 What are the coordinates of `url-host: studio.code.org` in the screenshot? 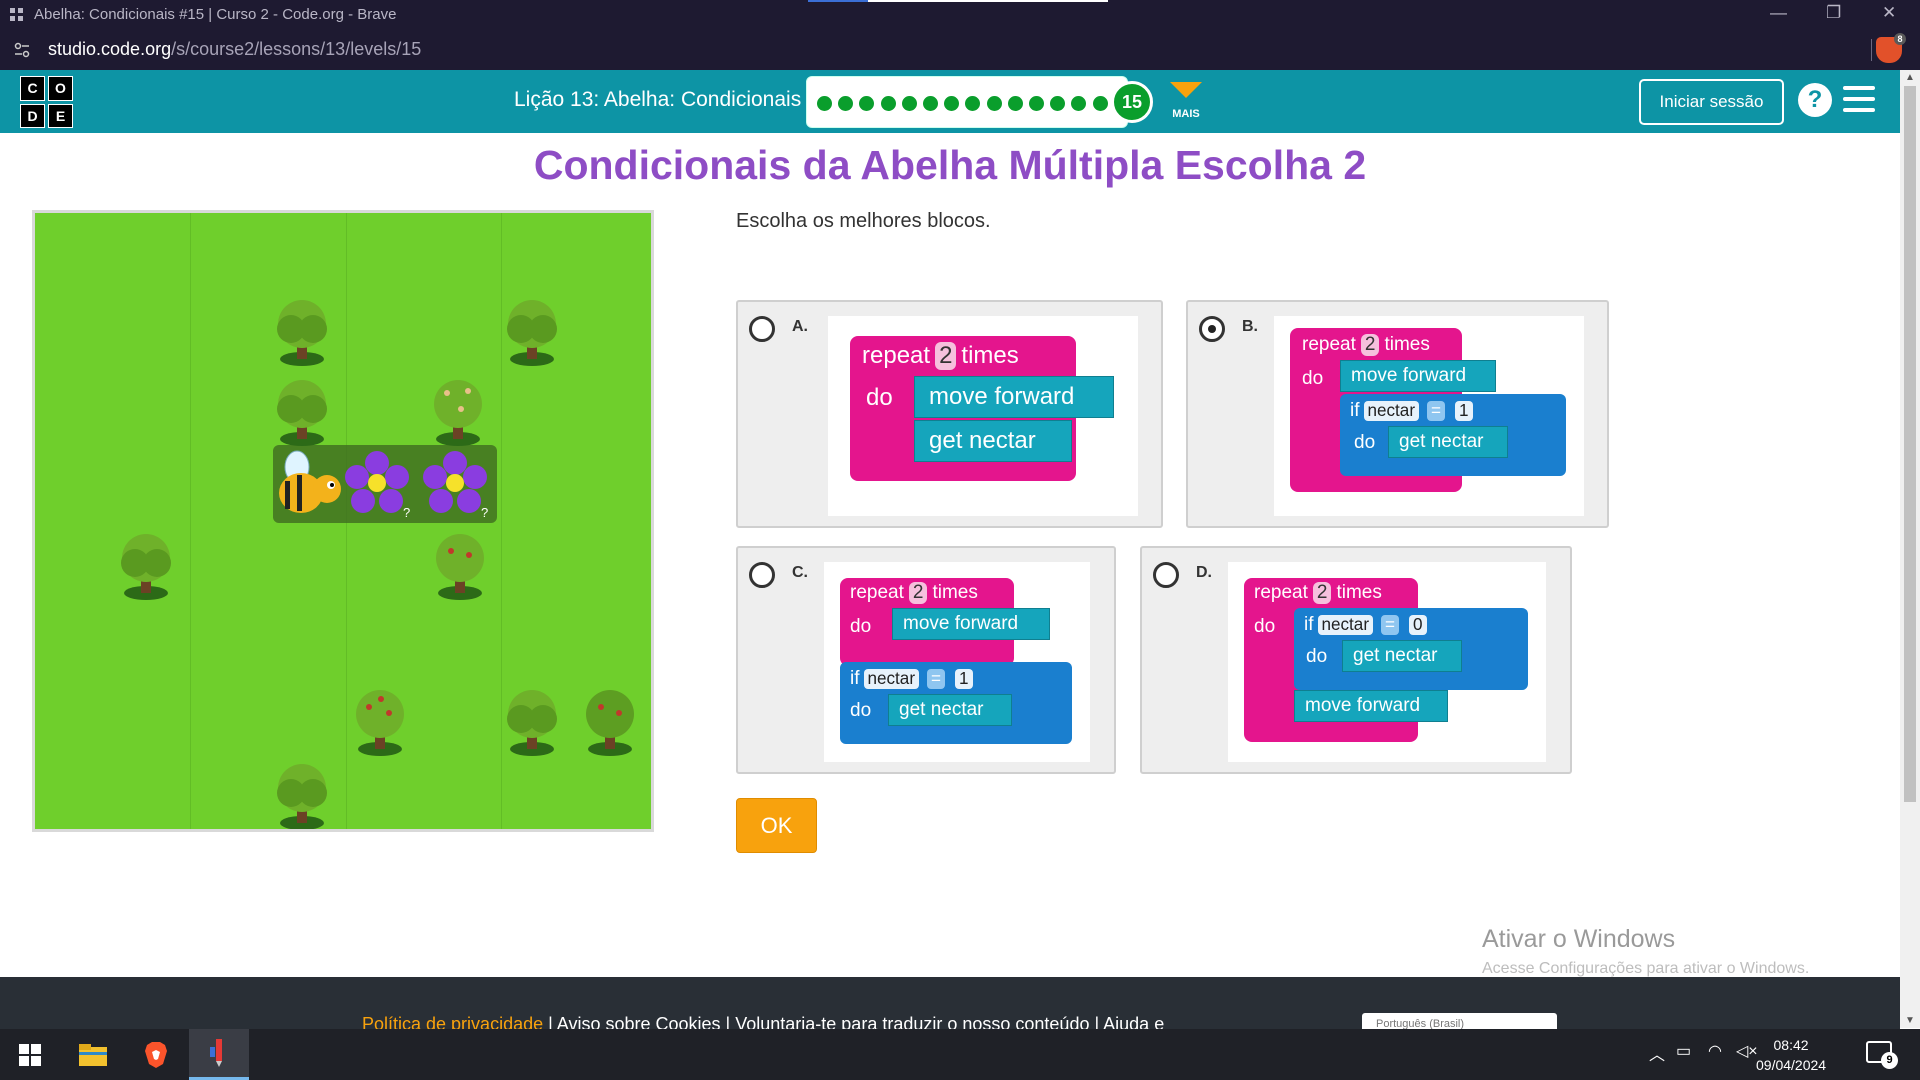 It's located at (110, 49).